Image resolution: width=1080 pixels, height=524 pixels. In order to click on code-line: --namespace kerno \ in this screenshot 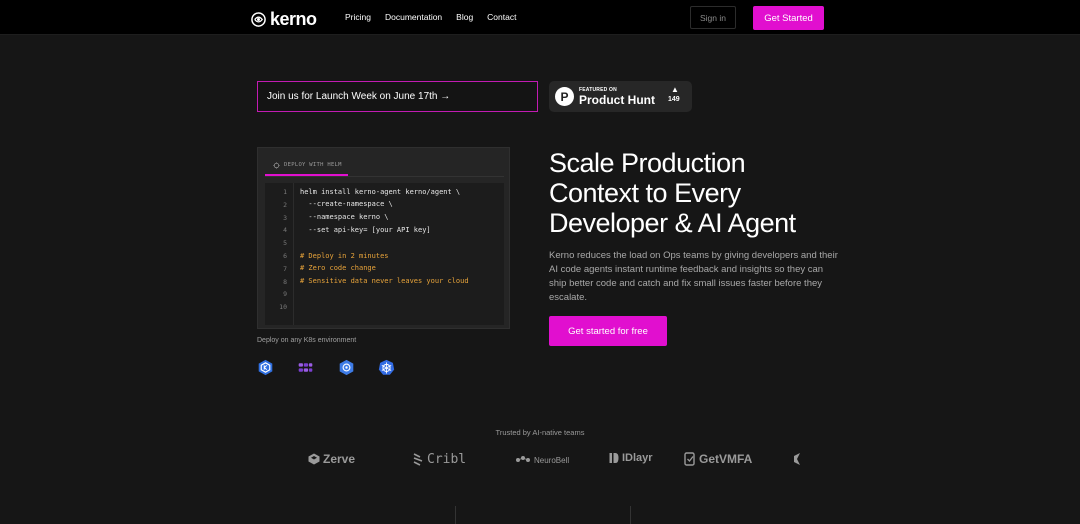, I will do `click(344, 217)`.